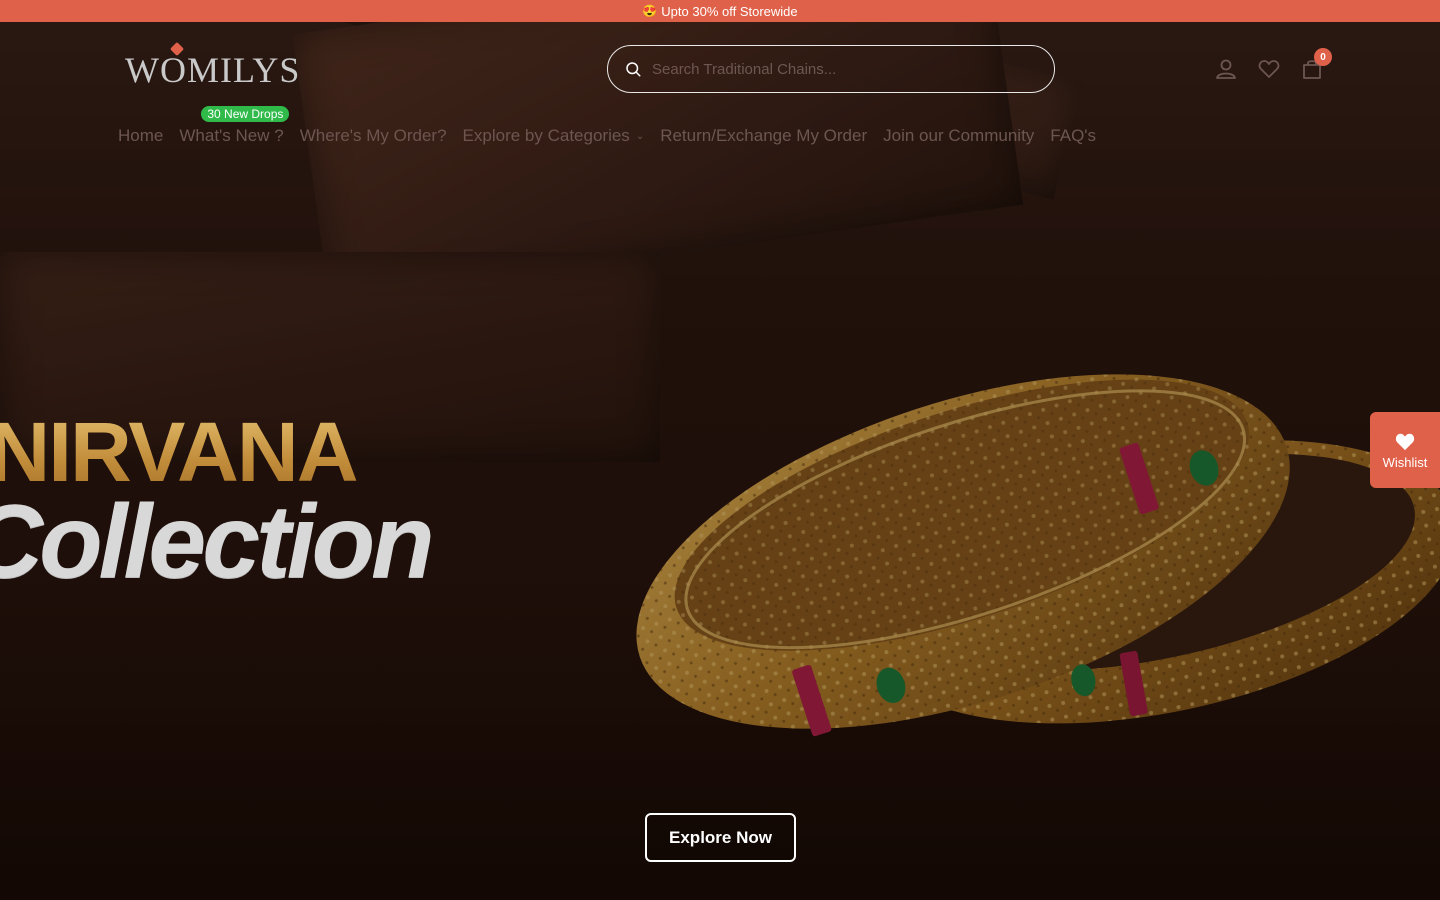  What do you see at coordinates (1405, 462) in the screenshot?
I see `wishlist-tab-label: Wishlist` at bounding box center [1405, 462].